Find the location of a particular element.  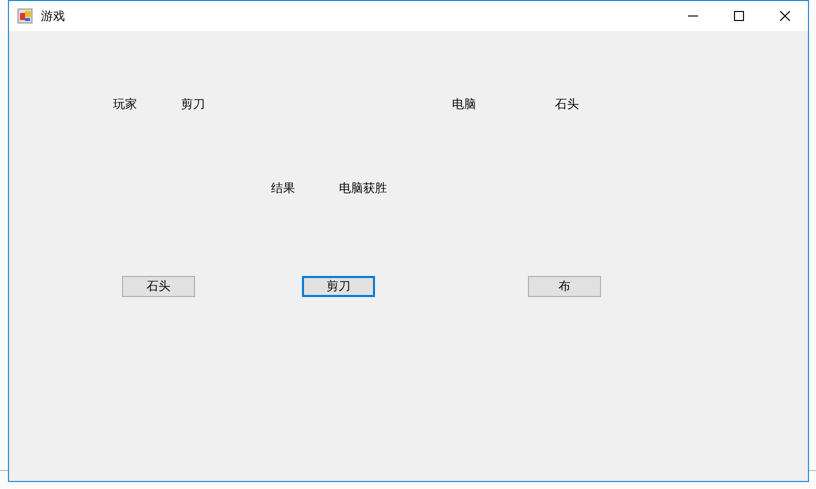

form-label: 结果 is located at coordinates (283, 188).